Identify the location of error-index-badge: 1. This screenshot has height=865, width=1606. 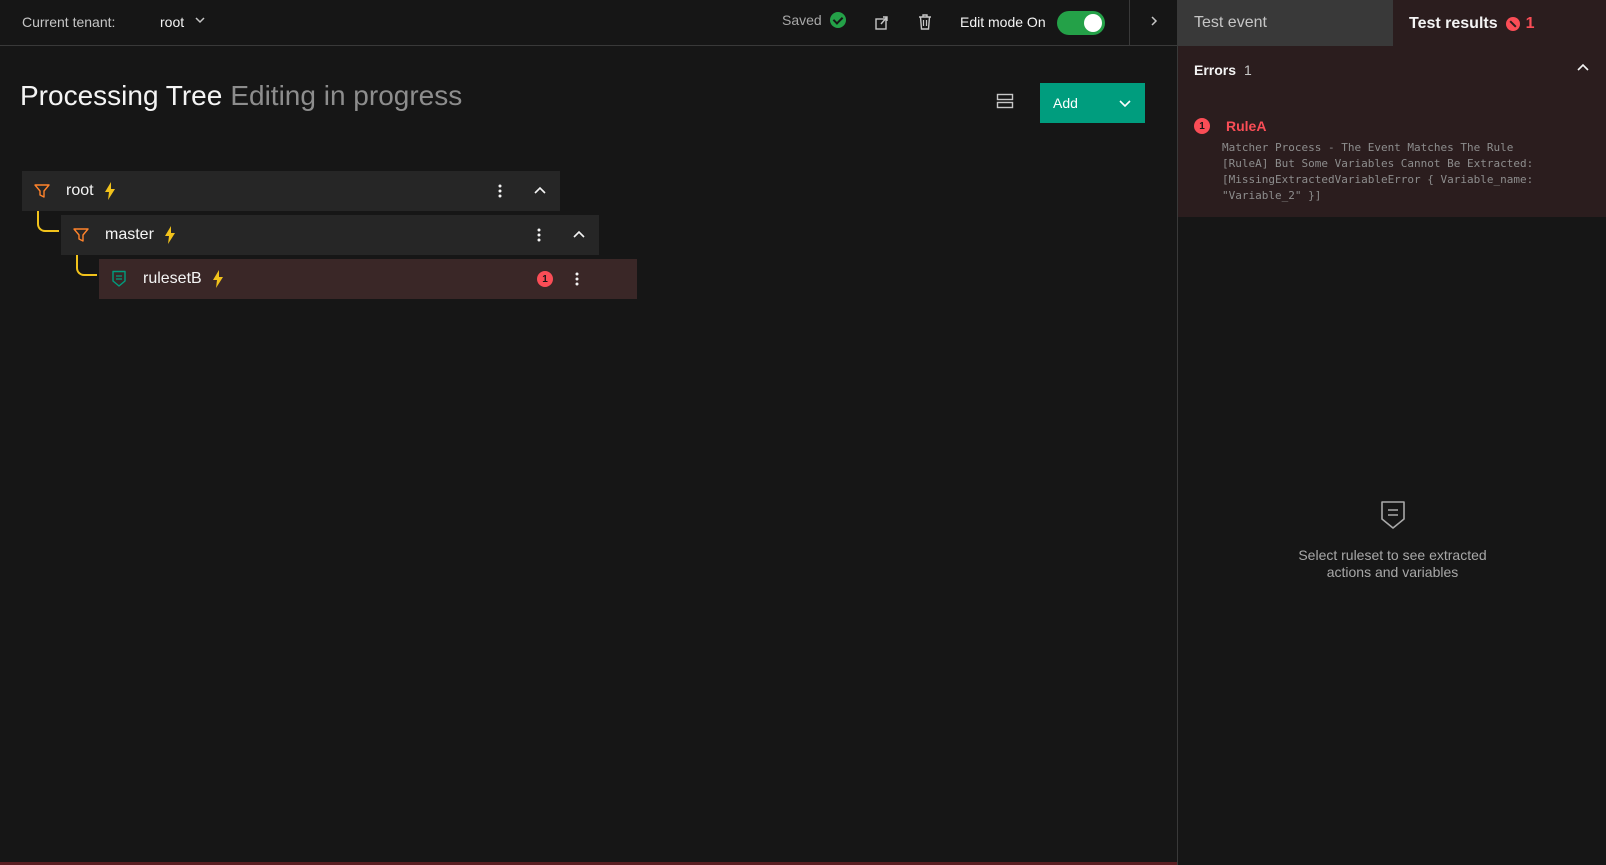
(1202, 126).